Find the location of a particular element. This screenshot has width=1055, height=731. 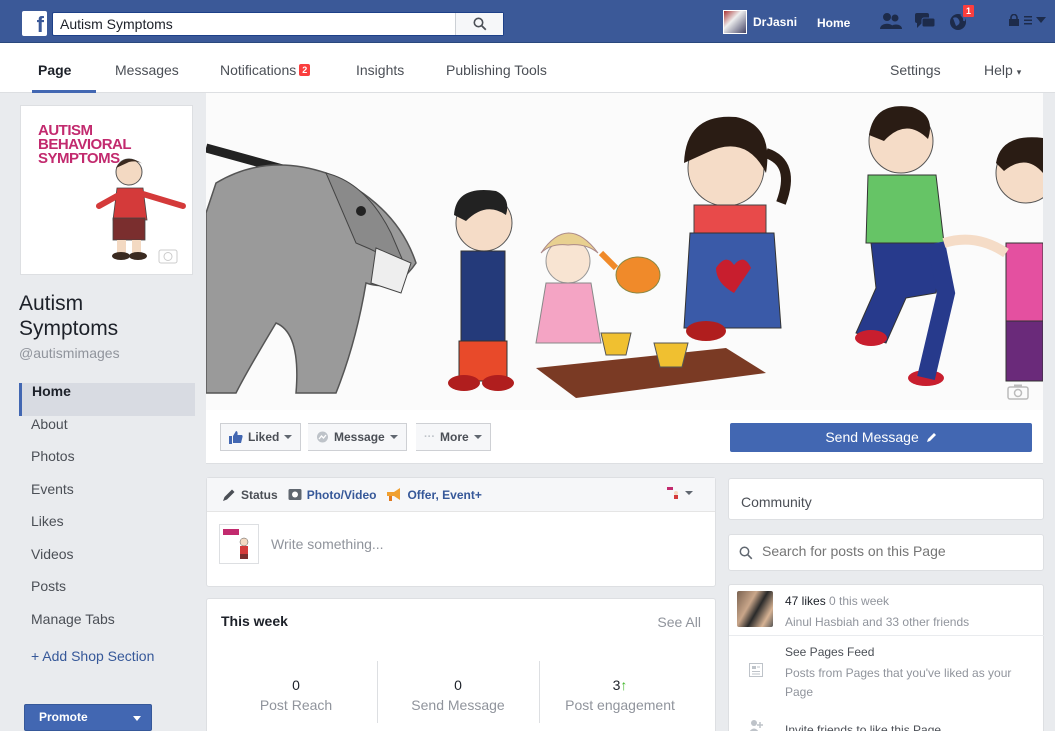

sidebar-item-likes: Likes is located at coordinates (107, 529).